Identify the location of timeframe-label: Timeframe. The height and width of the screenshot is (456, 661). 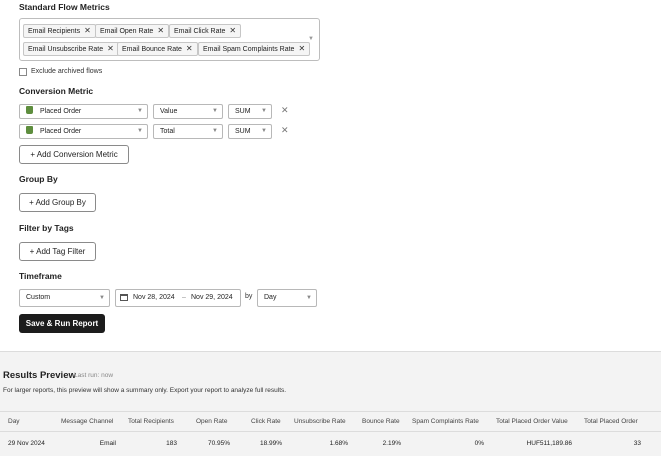
(40, 276).